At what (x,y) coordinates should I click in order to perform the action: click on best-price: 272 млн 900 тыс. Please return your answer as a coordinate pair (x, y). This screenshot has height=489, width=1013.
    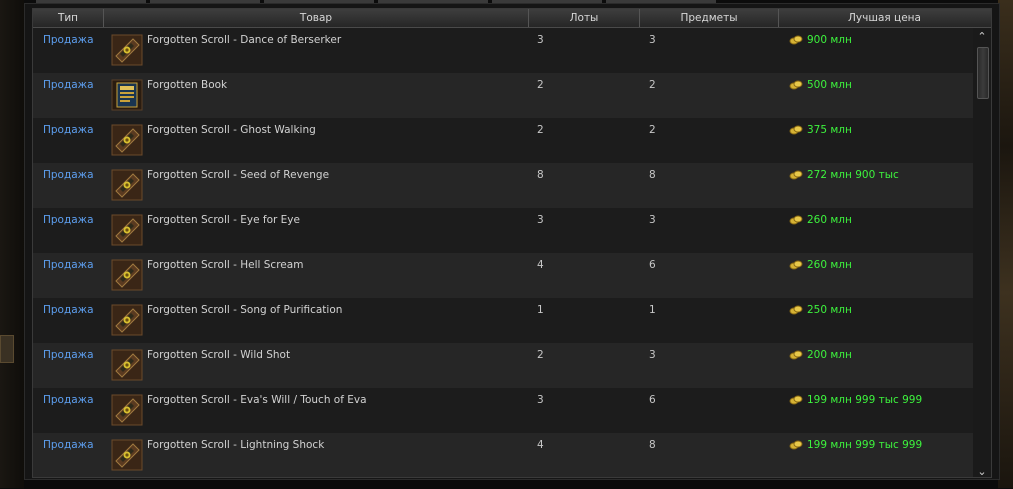
    Looking at the image, I should click on (844, 176).